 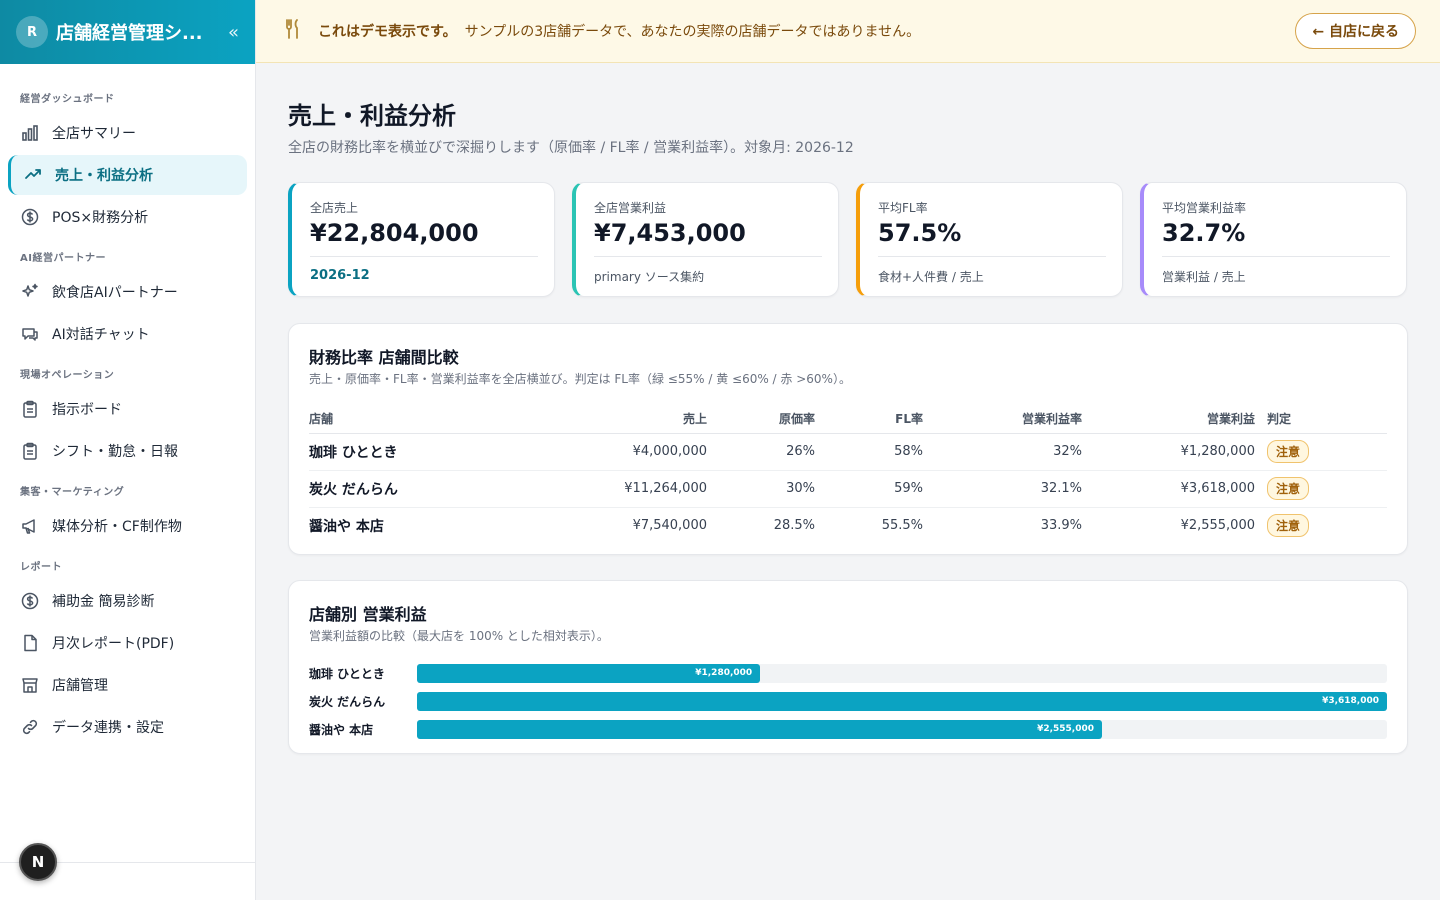 I want to click on sidebar-item: 補助金 簡易診断, so click(x=127, y=601).